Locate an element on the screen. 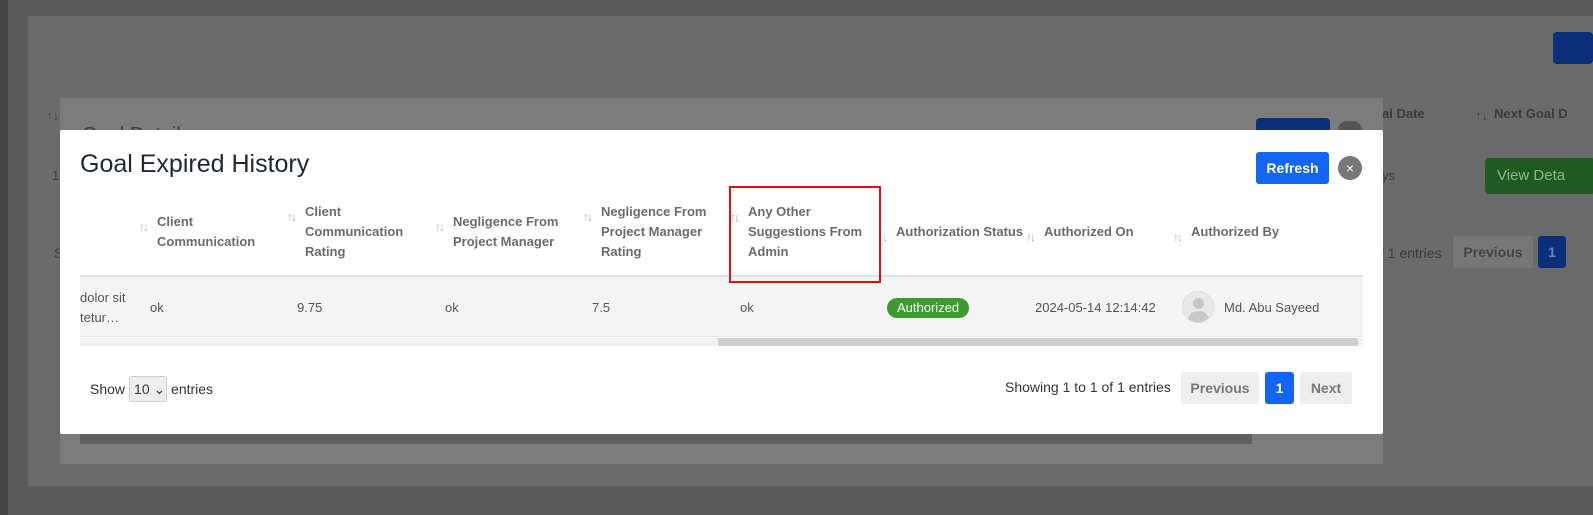 Image resolution: width=1593 pixels, height=515 pixels. table-info: Showing 1 to 1 of 1 entries is located at coordinates (1088, 387).